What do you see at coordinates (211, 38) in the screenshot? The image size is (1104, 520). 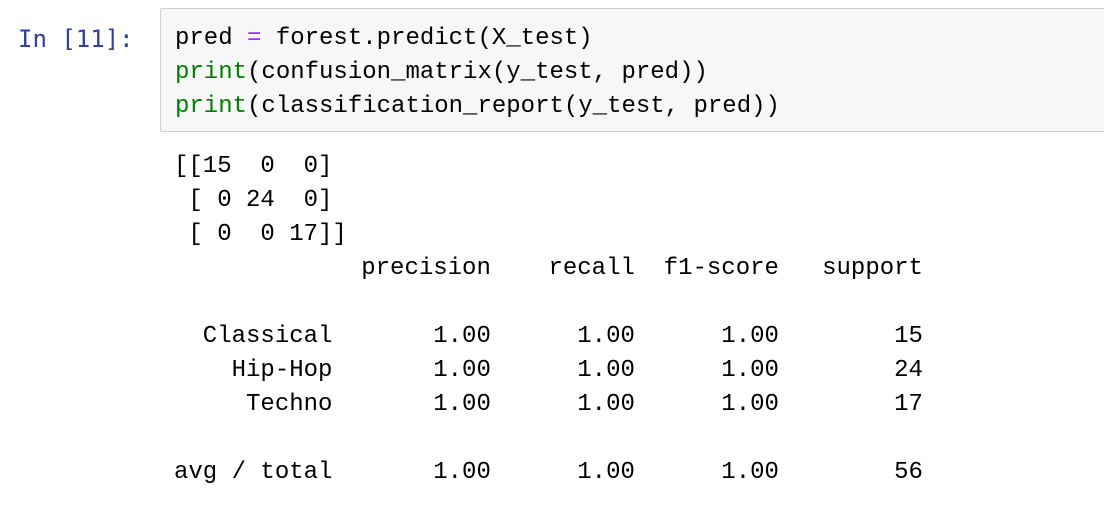 I see `code-token: pred` at bounding box center [211, 38].